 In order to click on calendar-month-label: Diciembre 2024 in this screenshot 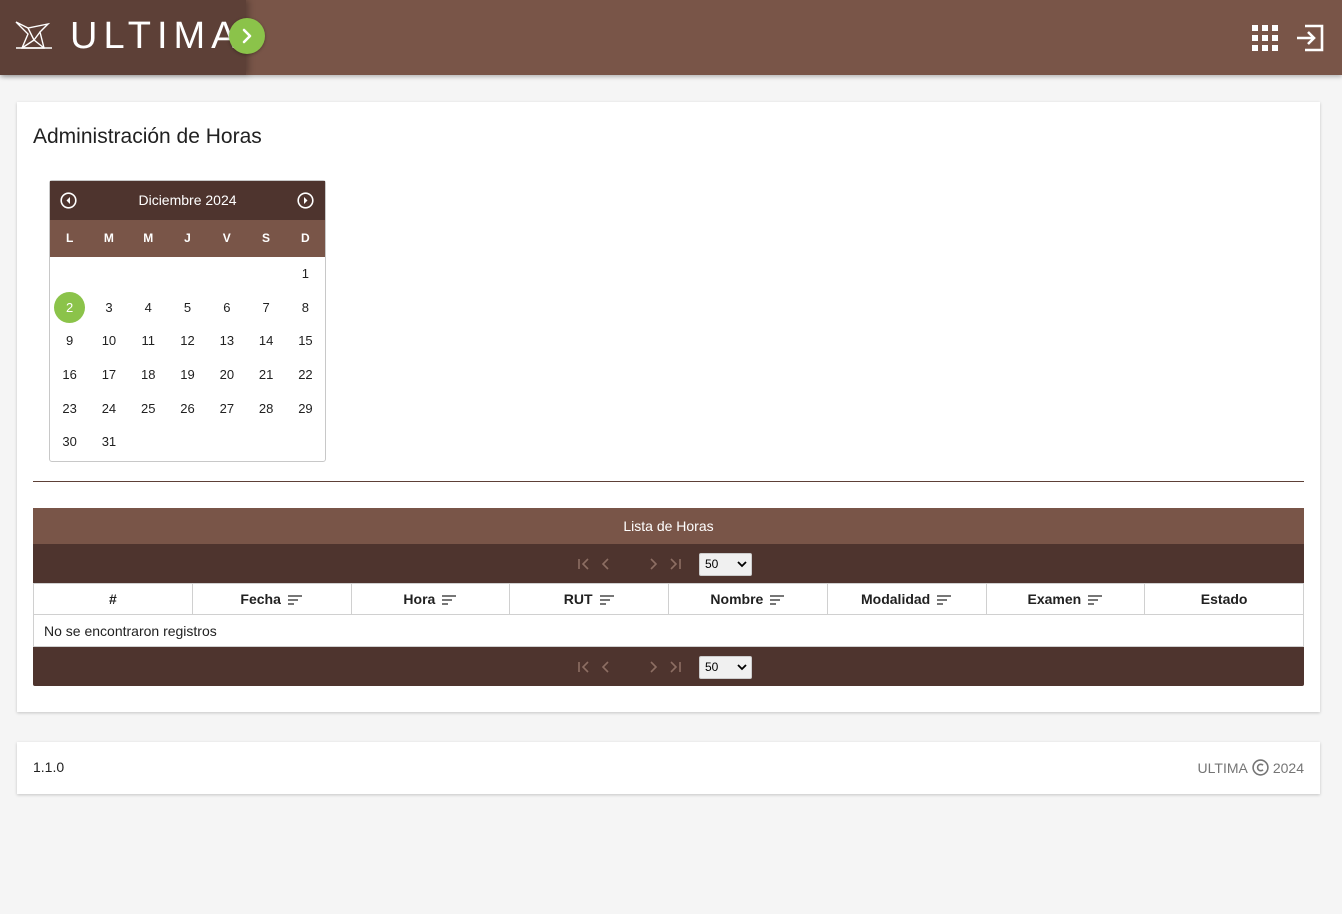, I will do `click(187, 200)`.